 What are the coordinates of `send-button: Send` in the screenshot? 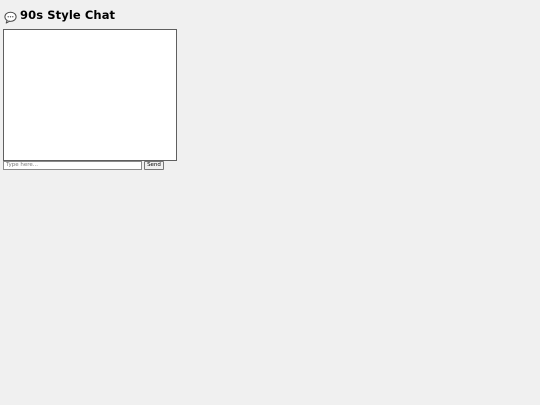 It's located at (154, 165).